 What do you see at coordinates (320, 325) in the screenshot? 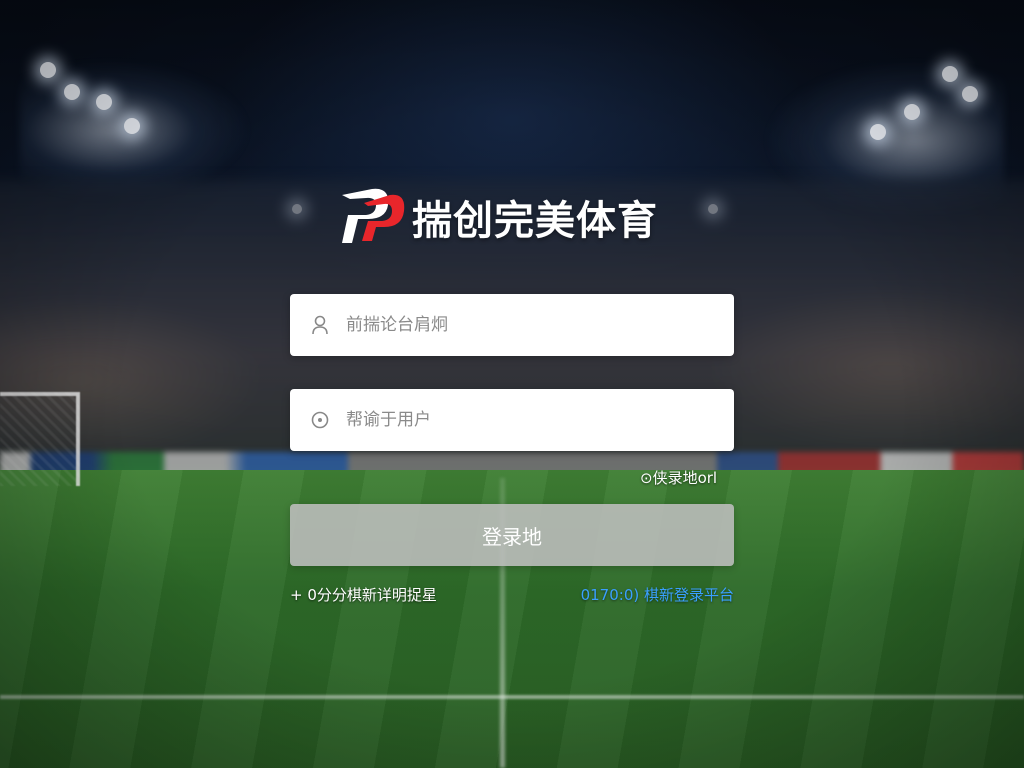
I see `user-icon` at bounding box center [320, 325].